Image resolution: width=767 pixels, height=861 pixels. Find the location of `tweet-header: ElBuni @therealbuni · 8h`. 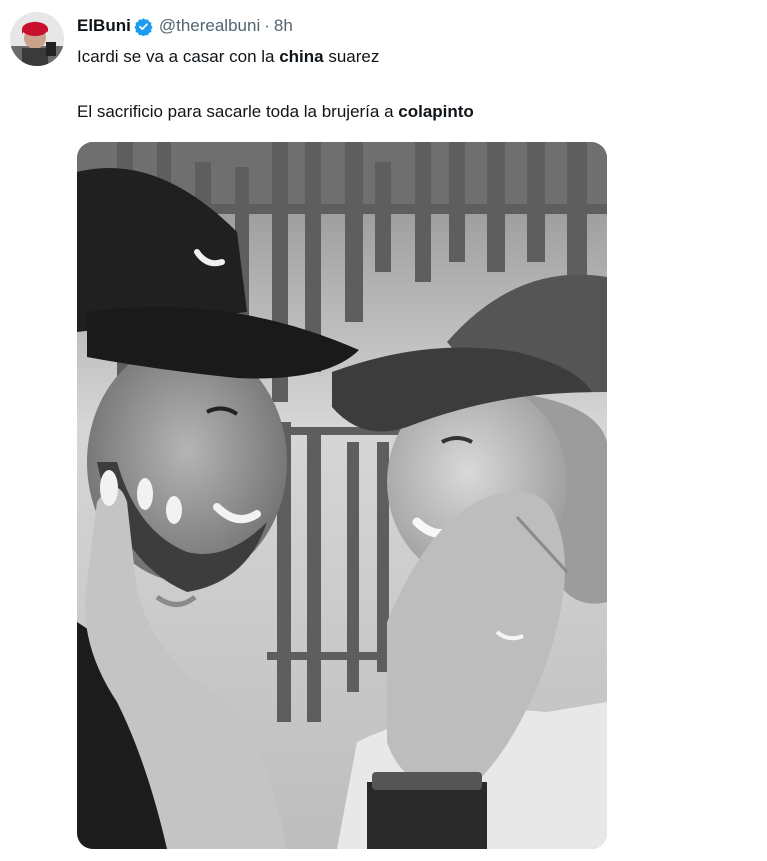

tweet-header: ElBuni @therealbuni · 8h is located at coordinates (185, 26).